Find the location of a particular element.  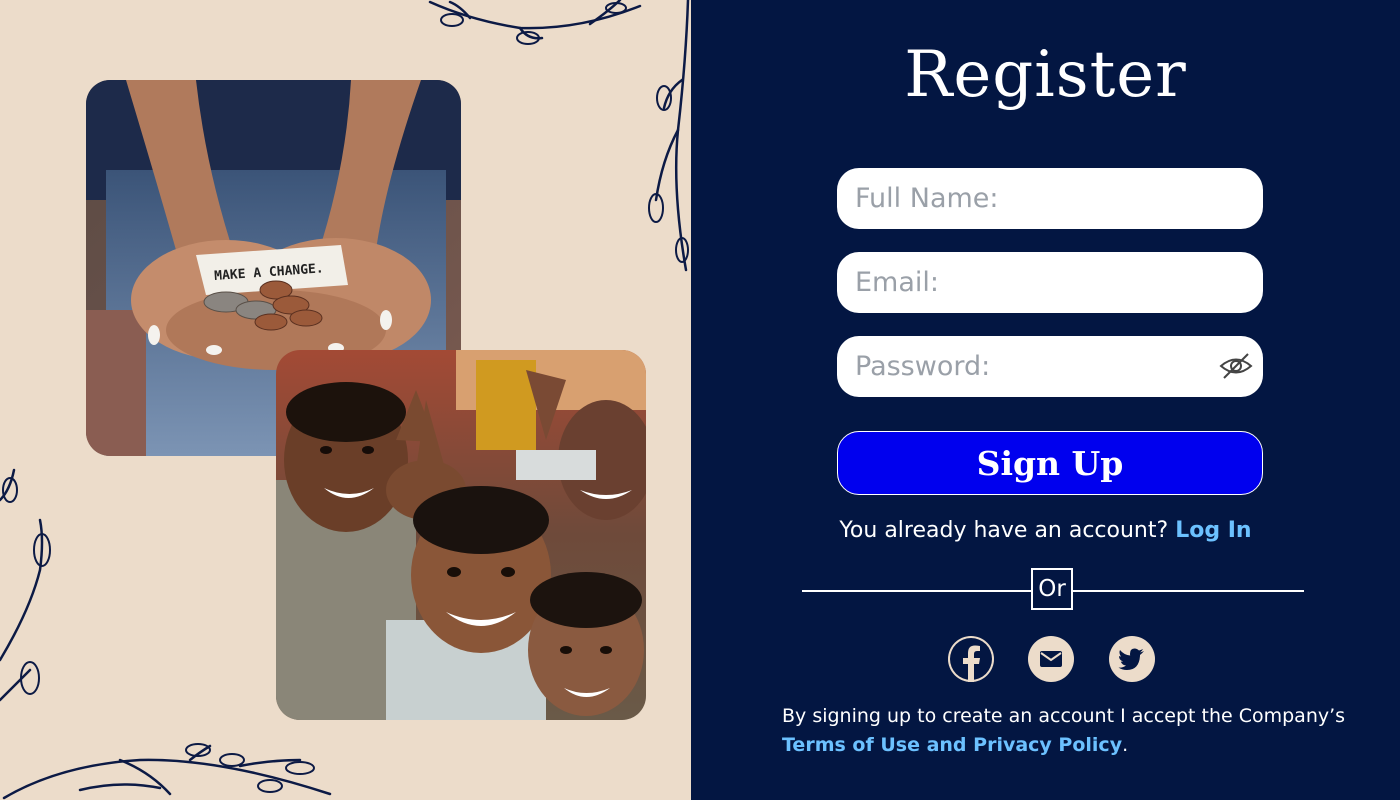

page-title: Register is located at coordinates (1045, 75).